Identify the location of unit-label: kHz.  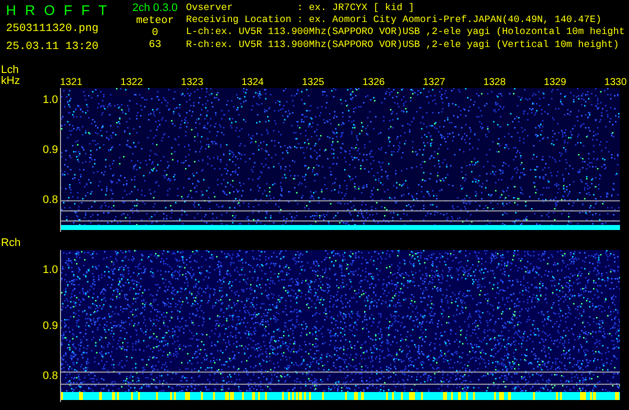
(11, 82).